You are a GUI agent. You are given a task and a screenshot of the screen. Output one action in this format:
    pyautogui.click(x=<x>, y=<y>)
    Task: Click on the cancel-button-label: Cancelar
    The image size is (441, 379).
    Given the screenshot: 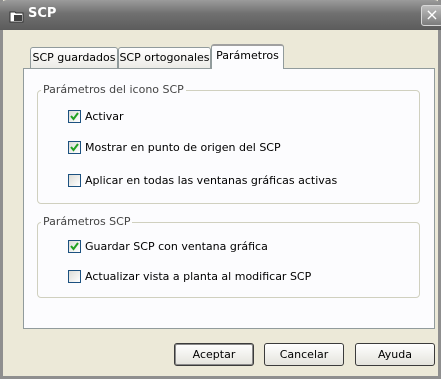 What is the action you would take?
    pyautogui.click(x=304, y=354)
    